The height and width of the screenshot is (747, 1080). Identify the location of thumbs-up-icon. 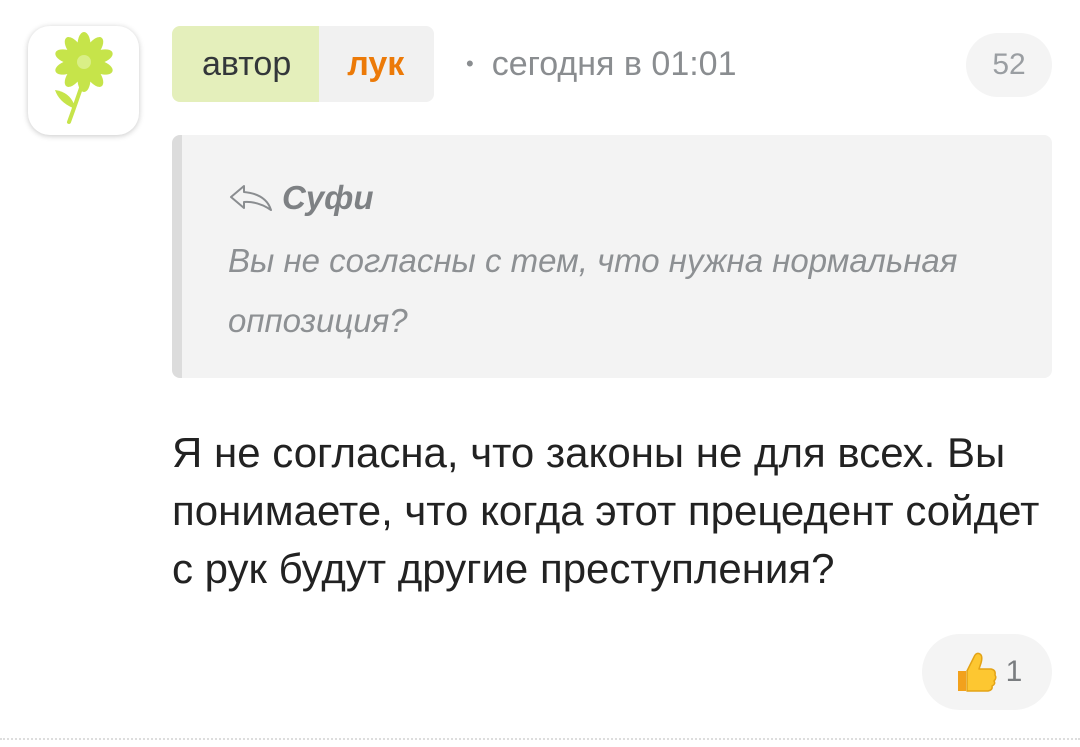
(975, 672).